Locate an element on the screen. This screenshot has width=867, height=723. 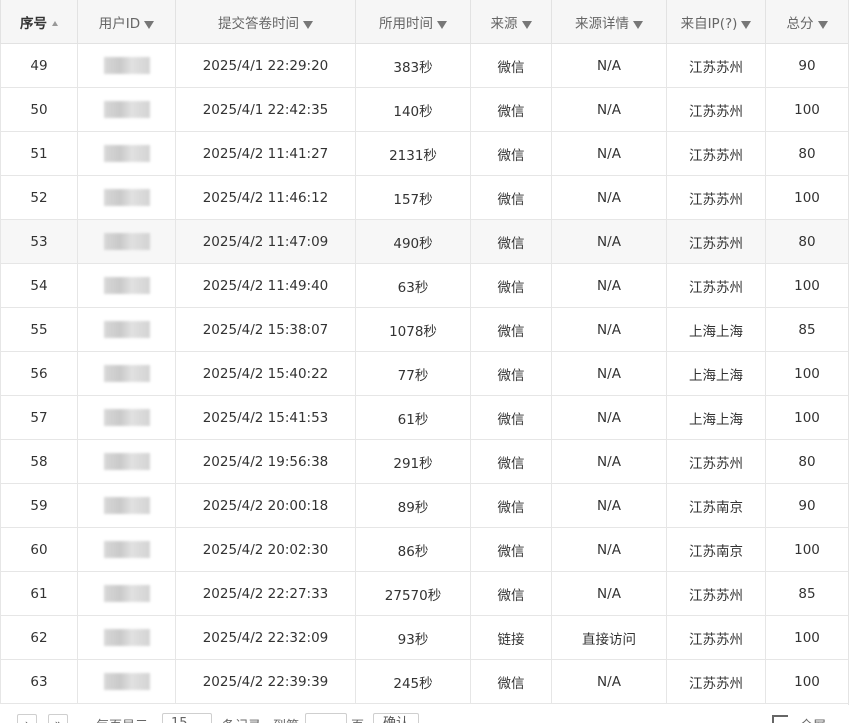
confirm-button: 确认 is located at coordinates (396, 718).